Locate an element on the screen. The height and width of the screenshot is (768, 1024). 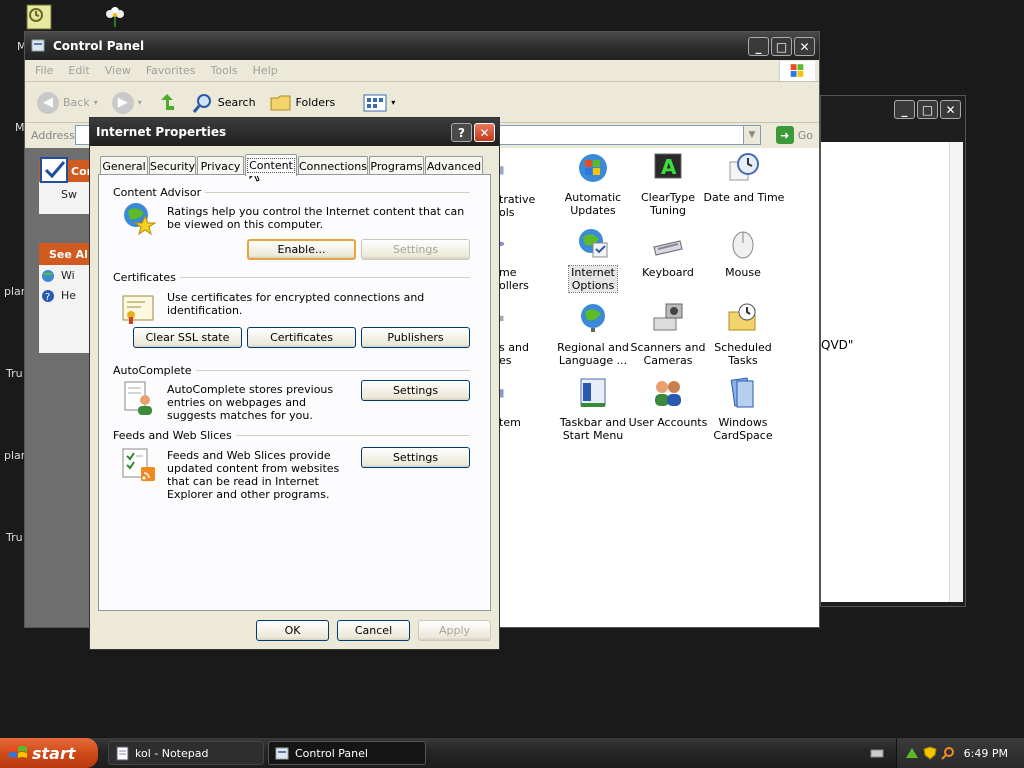
start-button: start is located at coordinates (49, 753).